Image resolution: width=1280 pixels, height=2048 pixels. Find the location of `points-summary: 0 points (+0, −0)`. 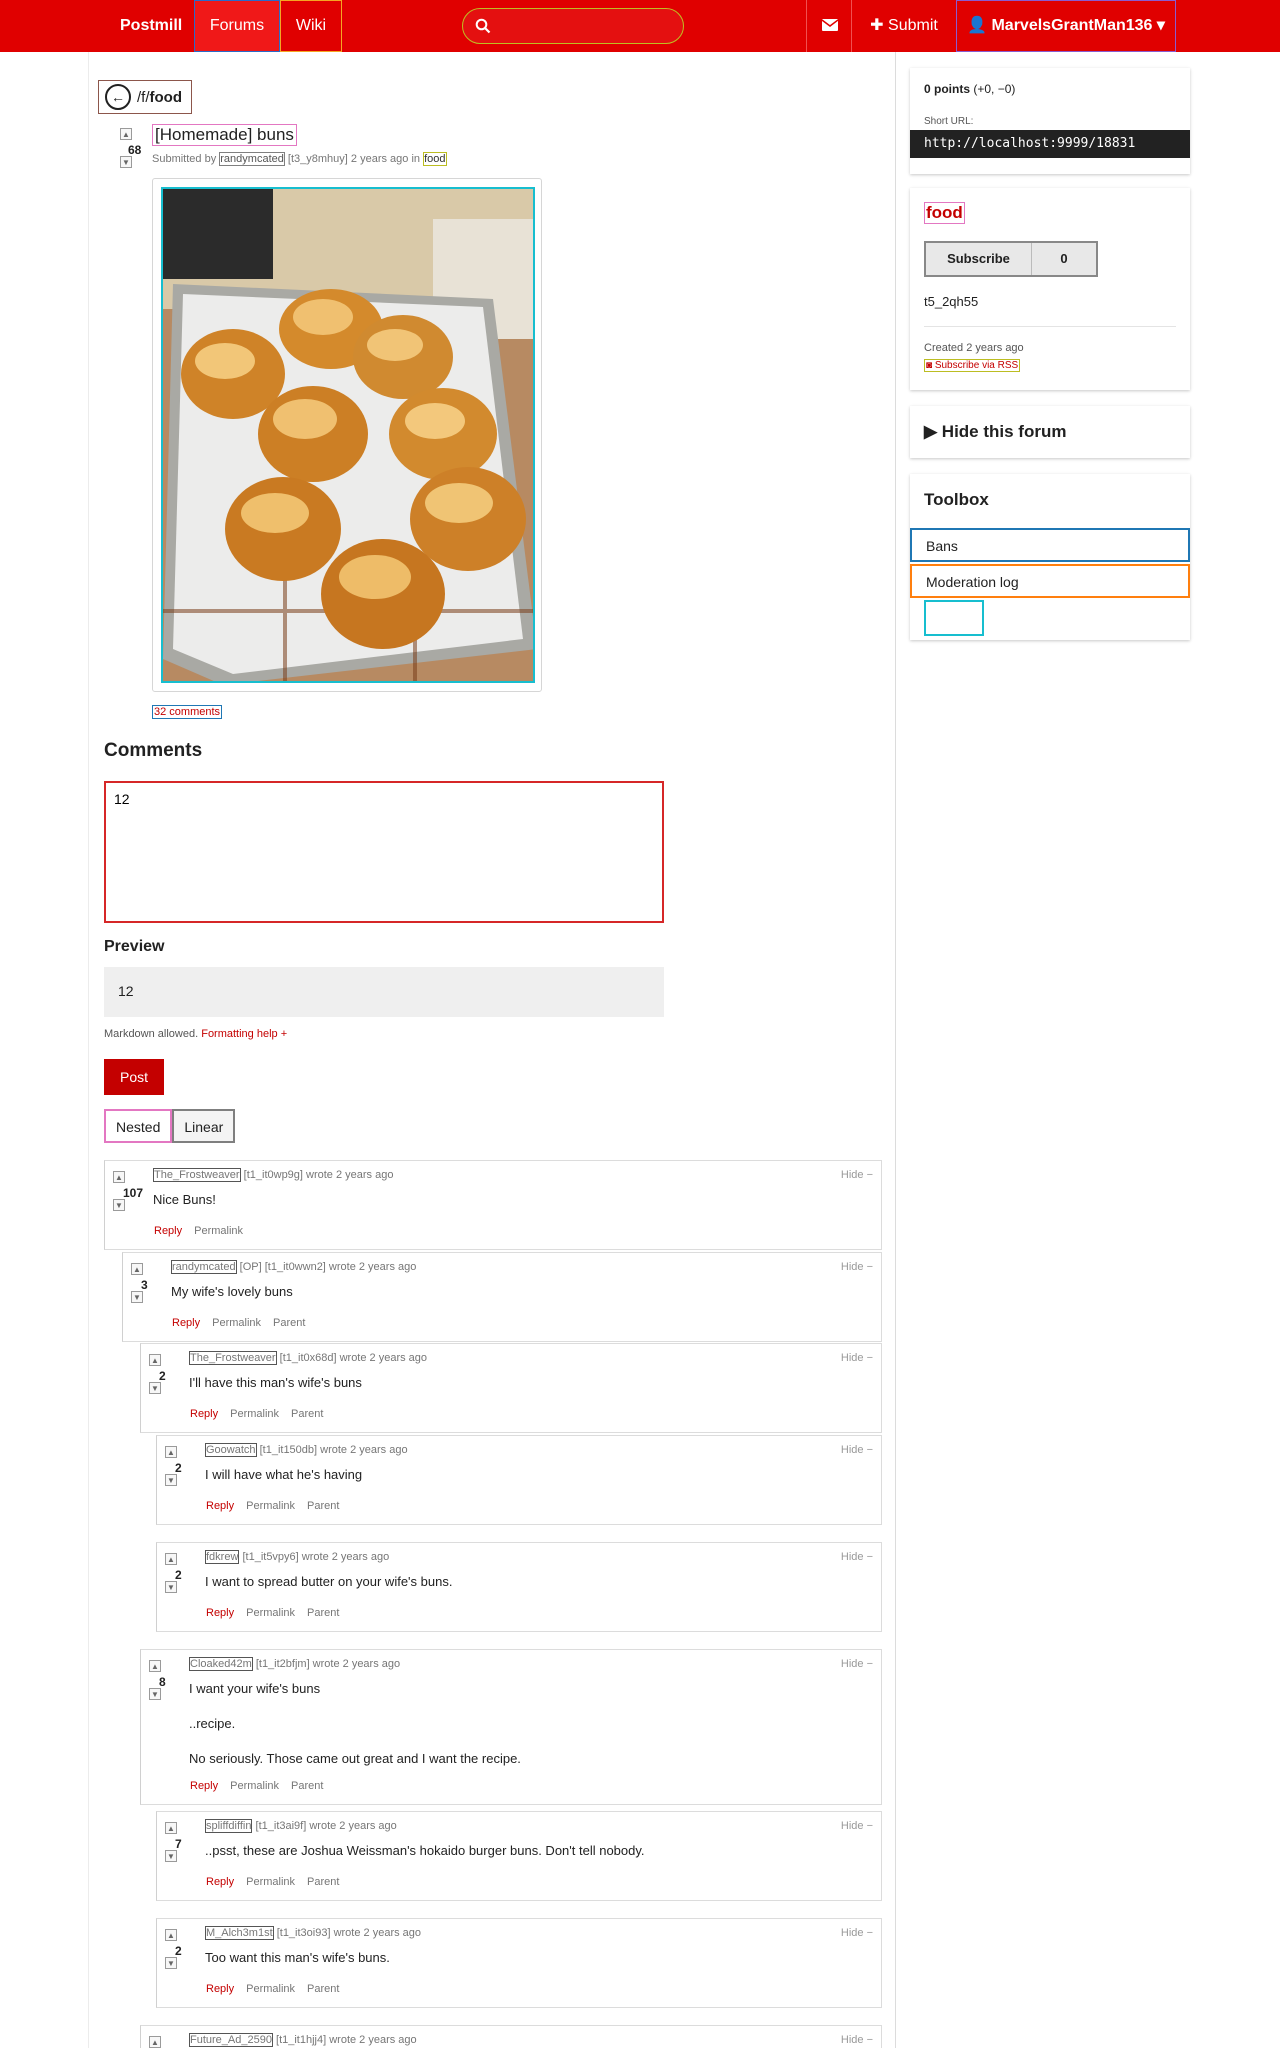

points-summary: 0 points (+0, −0) is located at coordinates (970, 89).